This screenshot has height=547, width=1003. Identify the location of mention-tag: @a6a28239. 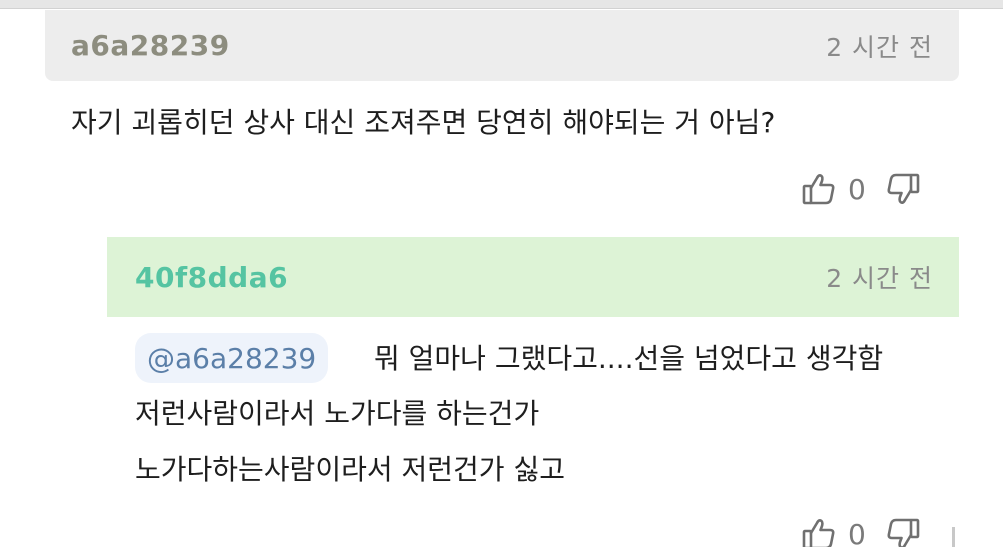
(232, 358).